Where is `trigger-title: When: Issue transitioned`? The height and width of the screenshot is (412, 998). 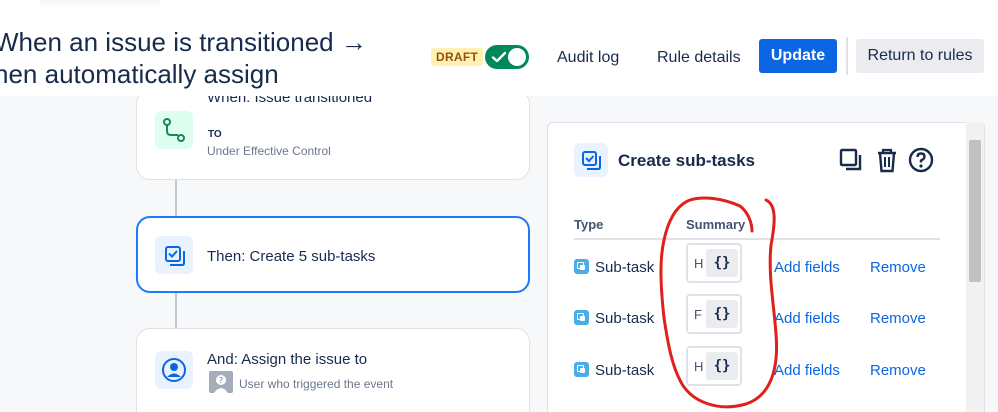
trigger-title: When: Issue transitioned is located at coordinates (290, 101).